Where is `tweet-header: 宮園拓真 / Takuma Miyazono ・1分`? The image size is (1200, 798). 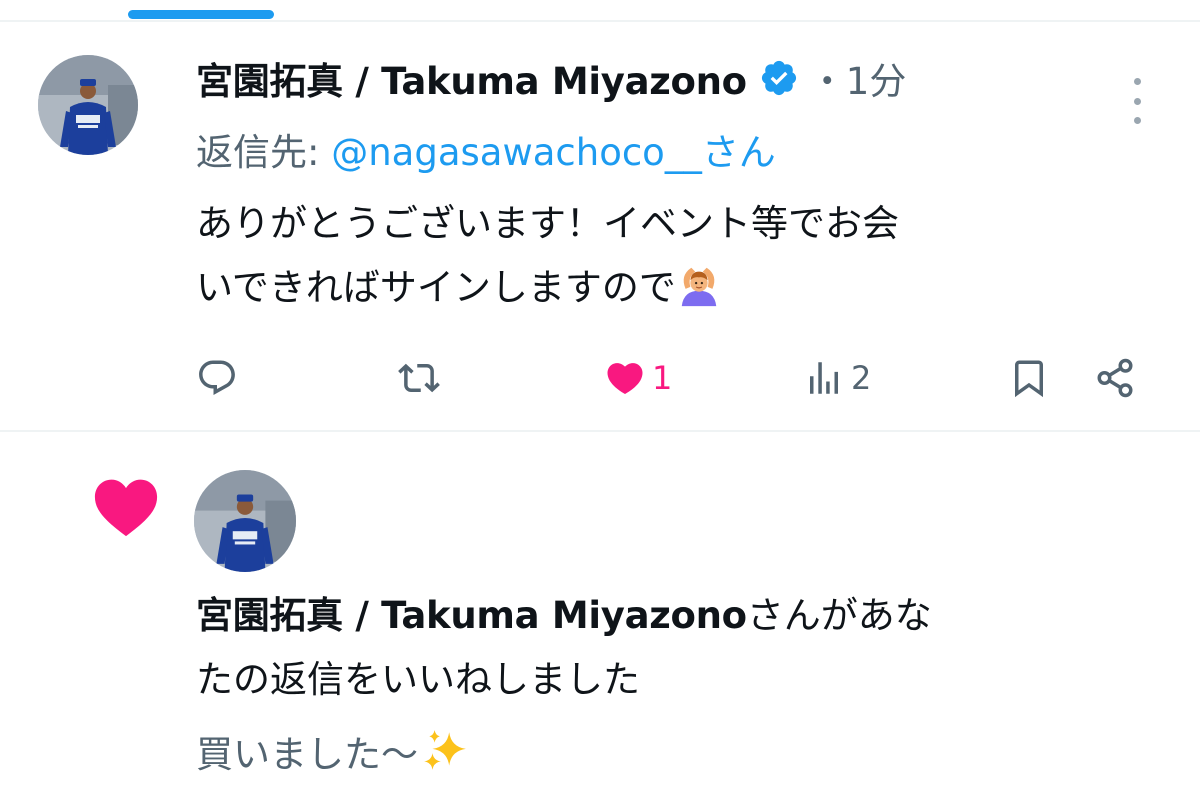
tweet-header: 宮園拓真 / Takuma Miyazono ・1分 is located at coordinates (551, 78).